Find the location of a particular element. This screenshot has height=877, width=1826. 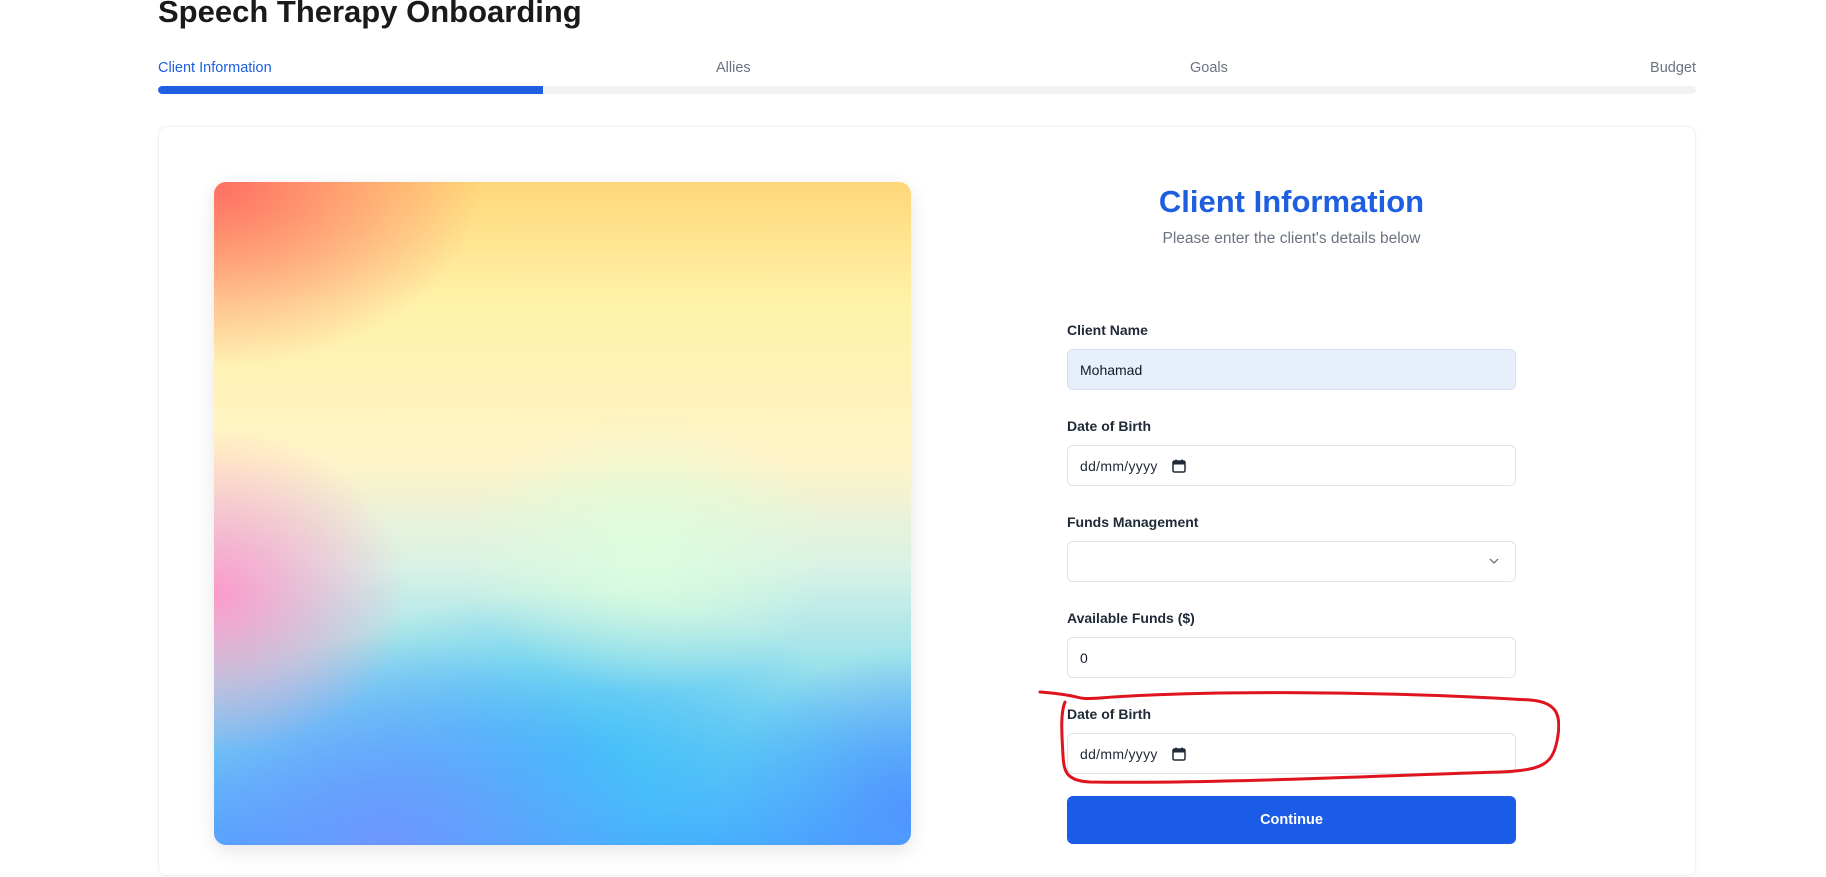

client-name-value: Mohamad is located at coordinates (1111, 369).